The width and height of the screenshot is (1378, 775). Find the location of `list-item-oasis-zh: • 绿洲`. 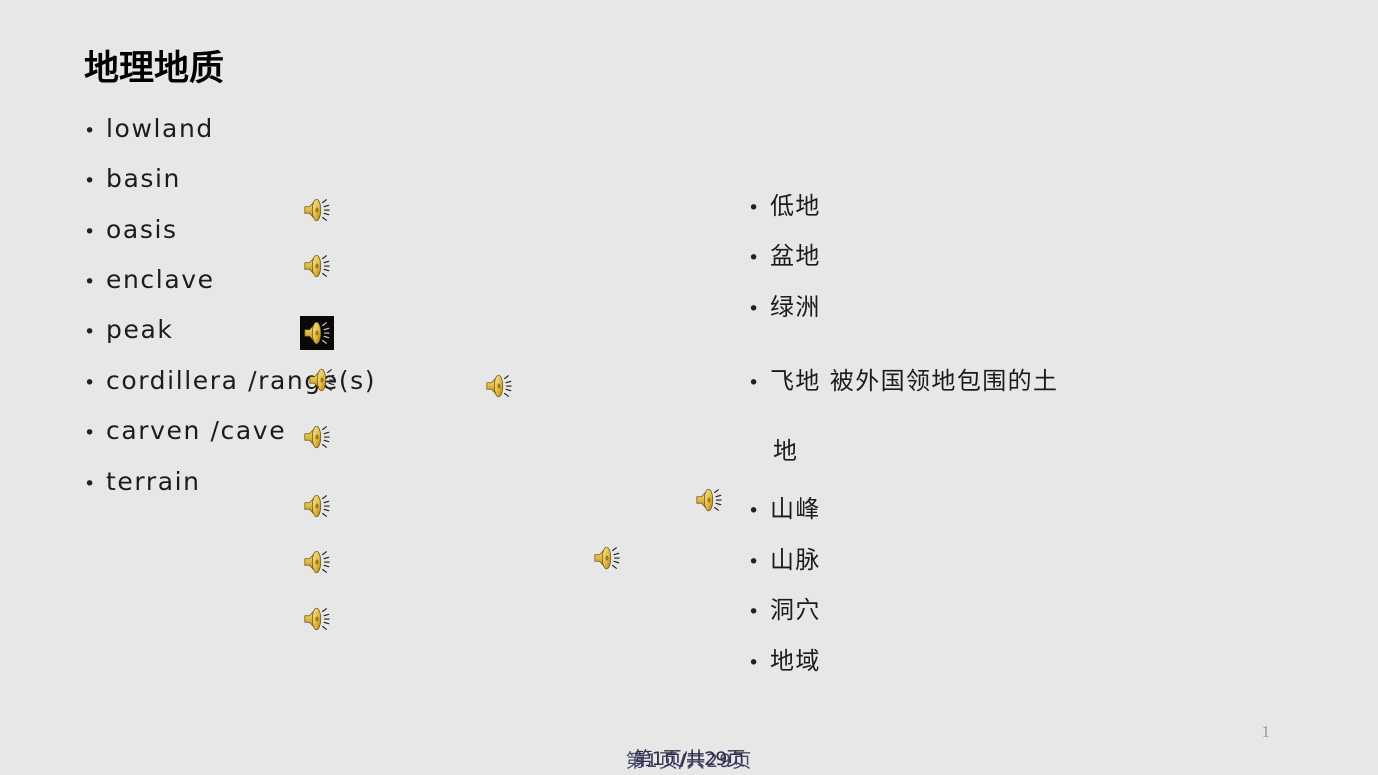

list-item-oasis-zh: • 绿洲 is located at coordinates (784, 304).